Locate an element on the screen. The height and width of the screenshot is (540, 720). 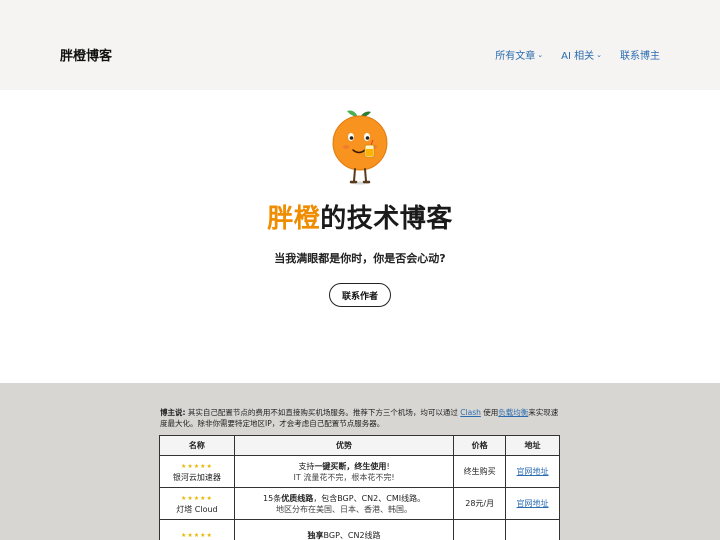
adv-line2: 地区分布在美国、日本、香港、韩国。 is located at coordinates (344, 509).